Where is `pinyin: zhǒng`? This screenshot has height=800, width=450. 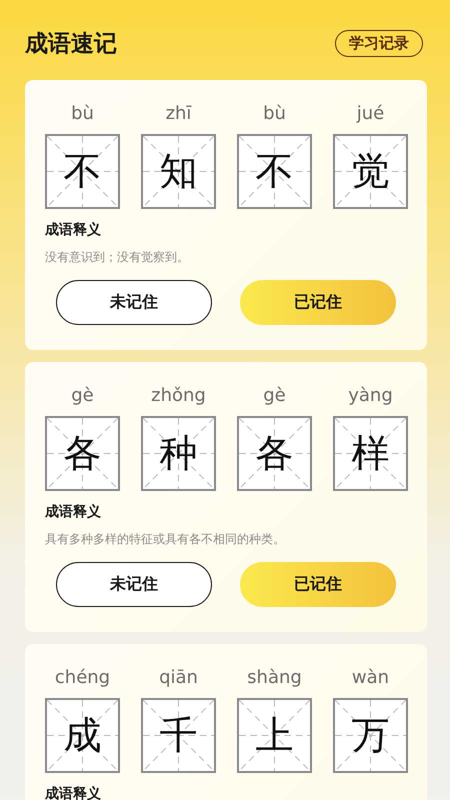 pinyin: zhǒng is located at coordinates (178, 396).